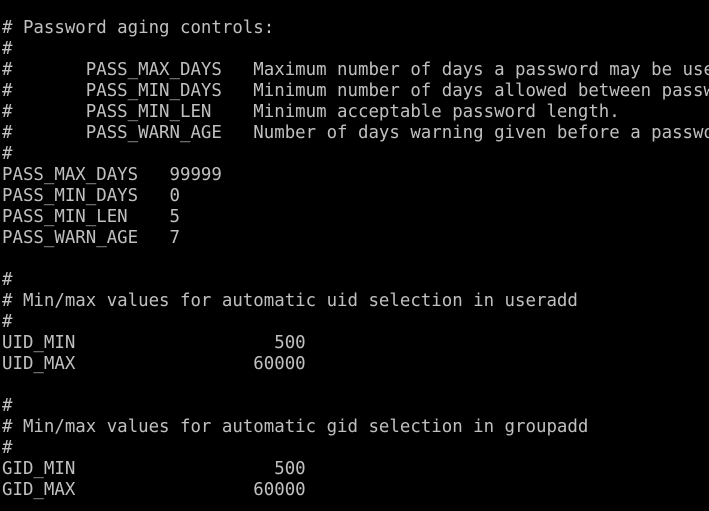 This screenshot has height=511, width=709. I want to click on terminal-line: PASS_MIN_DAYS 0, so click(91, 196).